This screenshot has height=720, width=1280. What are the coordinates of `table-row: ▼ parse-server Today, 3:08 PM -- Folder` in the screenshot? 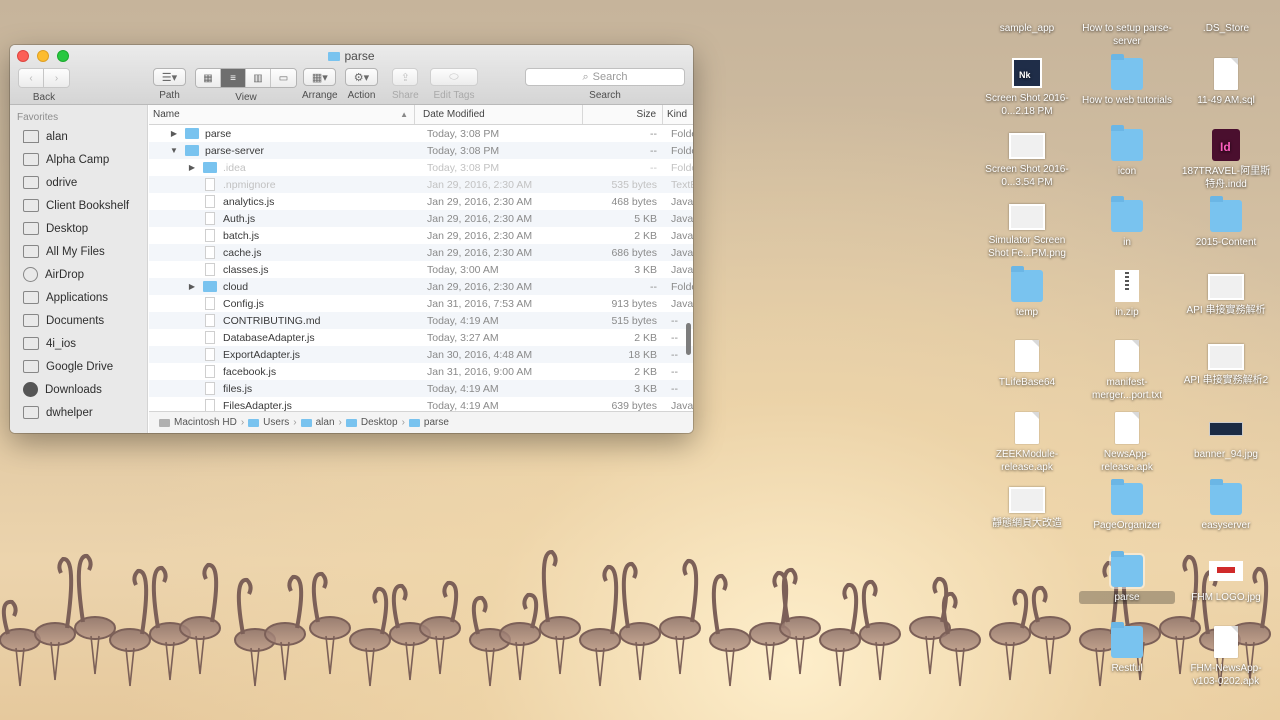 It's located at (421, 150).